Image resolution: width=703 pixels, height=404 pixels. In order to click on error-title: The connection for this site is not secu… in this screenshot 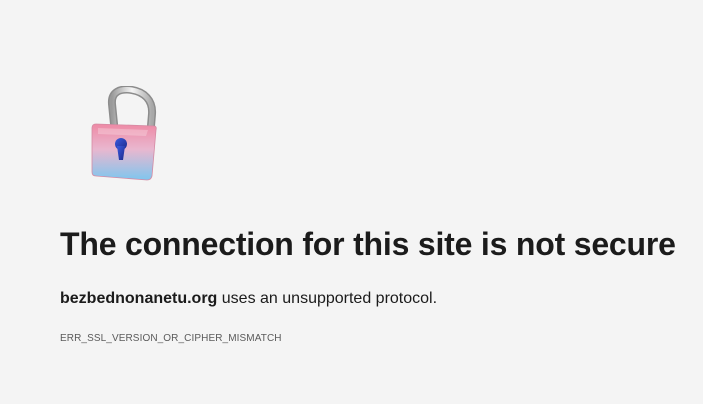, I will do `click(368, 244)`.